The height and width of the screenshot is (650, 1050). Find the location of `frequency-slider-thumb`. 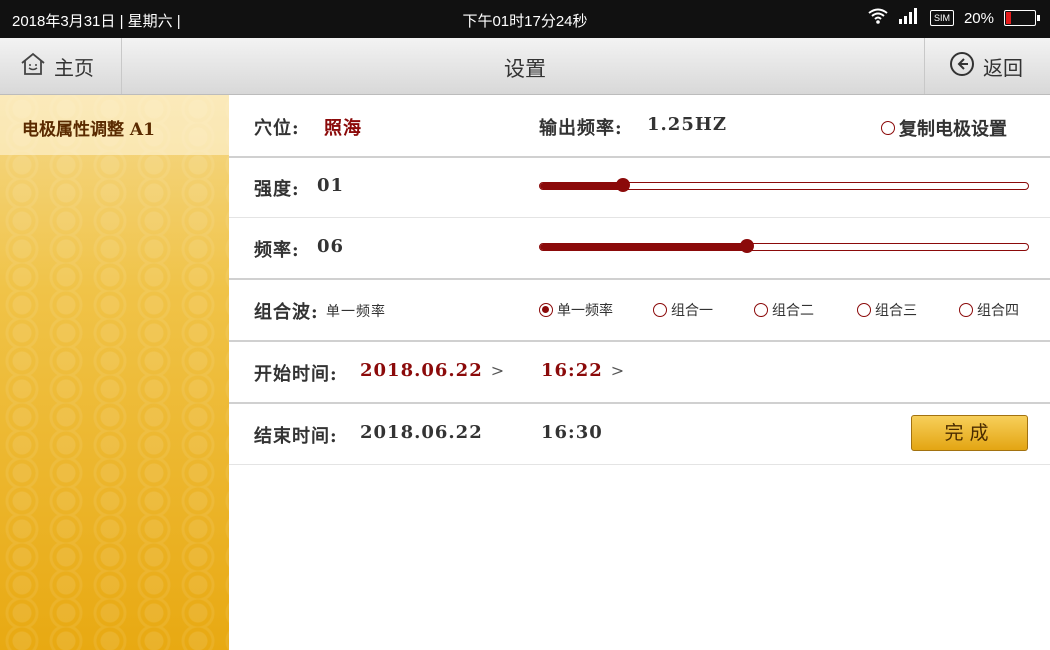

frequency-slider-thumb is located at coordinates (747, 246).